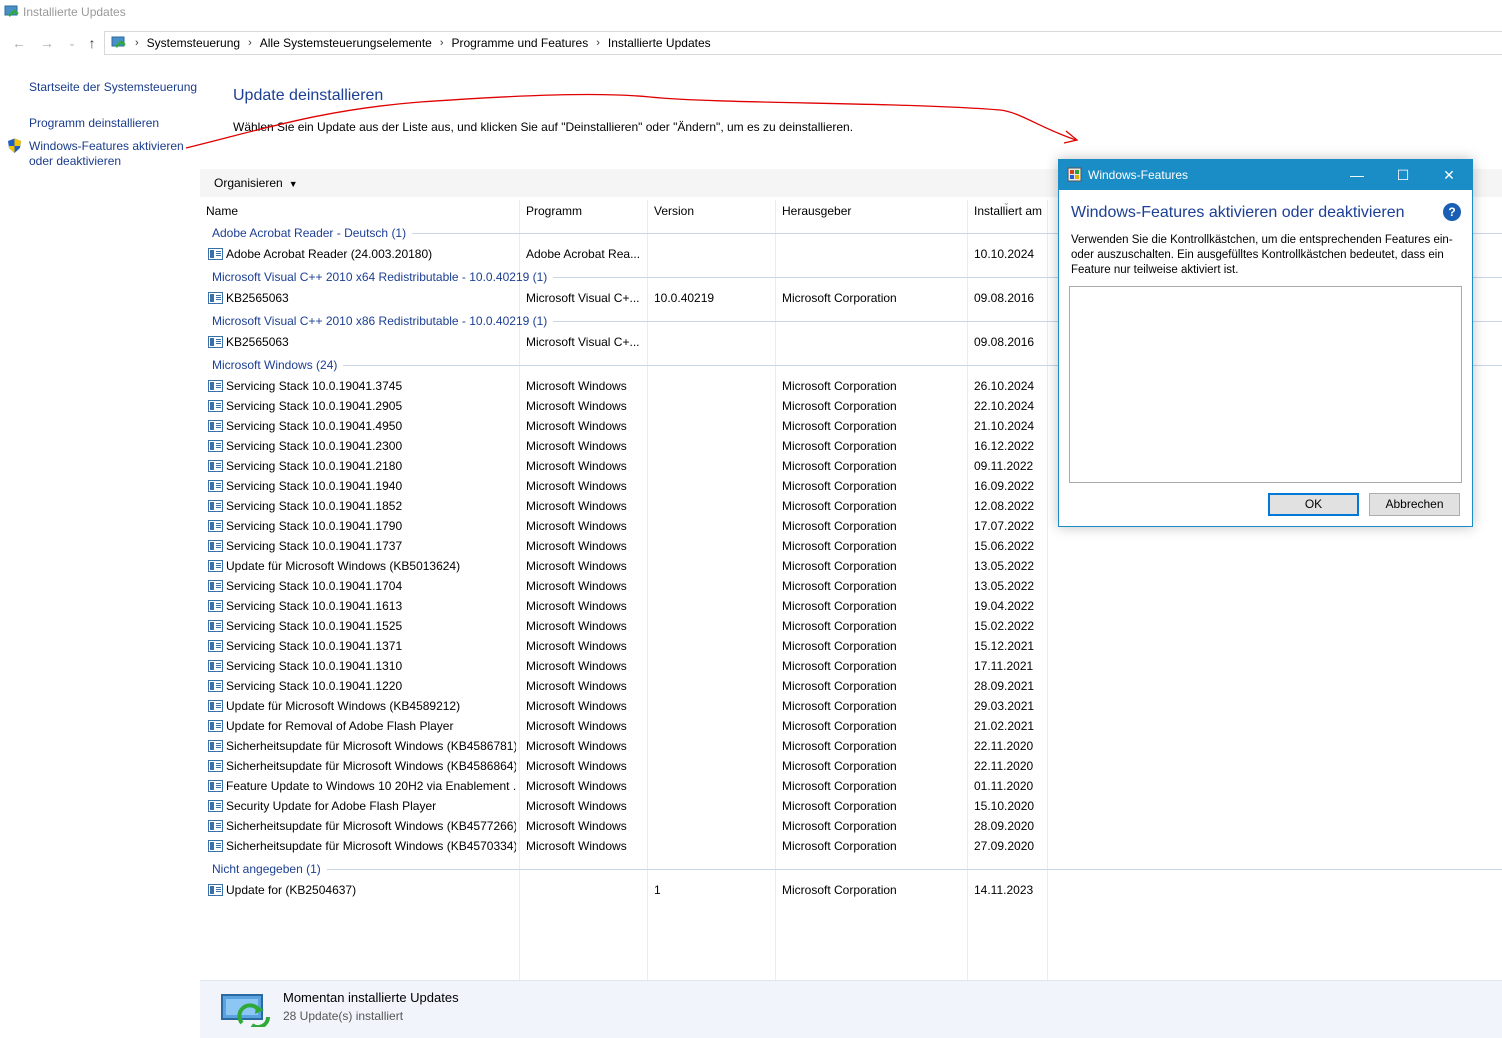 The height and width of the screenshot is (1038, 1502). Describe the element at coordinates (94, 123) in the screenshot. I see `link-uninstall-program: Programm deinstallieren` at that location.